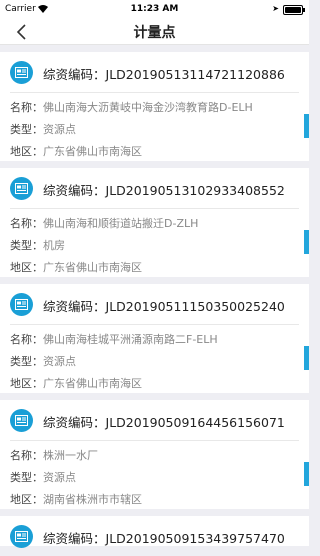 This screenshot has width=320, height=556. I want to click on resource-code: 综资编码：JLD20190509164456156071, so click(164, 422).